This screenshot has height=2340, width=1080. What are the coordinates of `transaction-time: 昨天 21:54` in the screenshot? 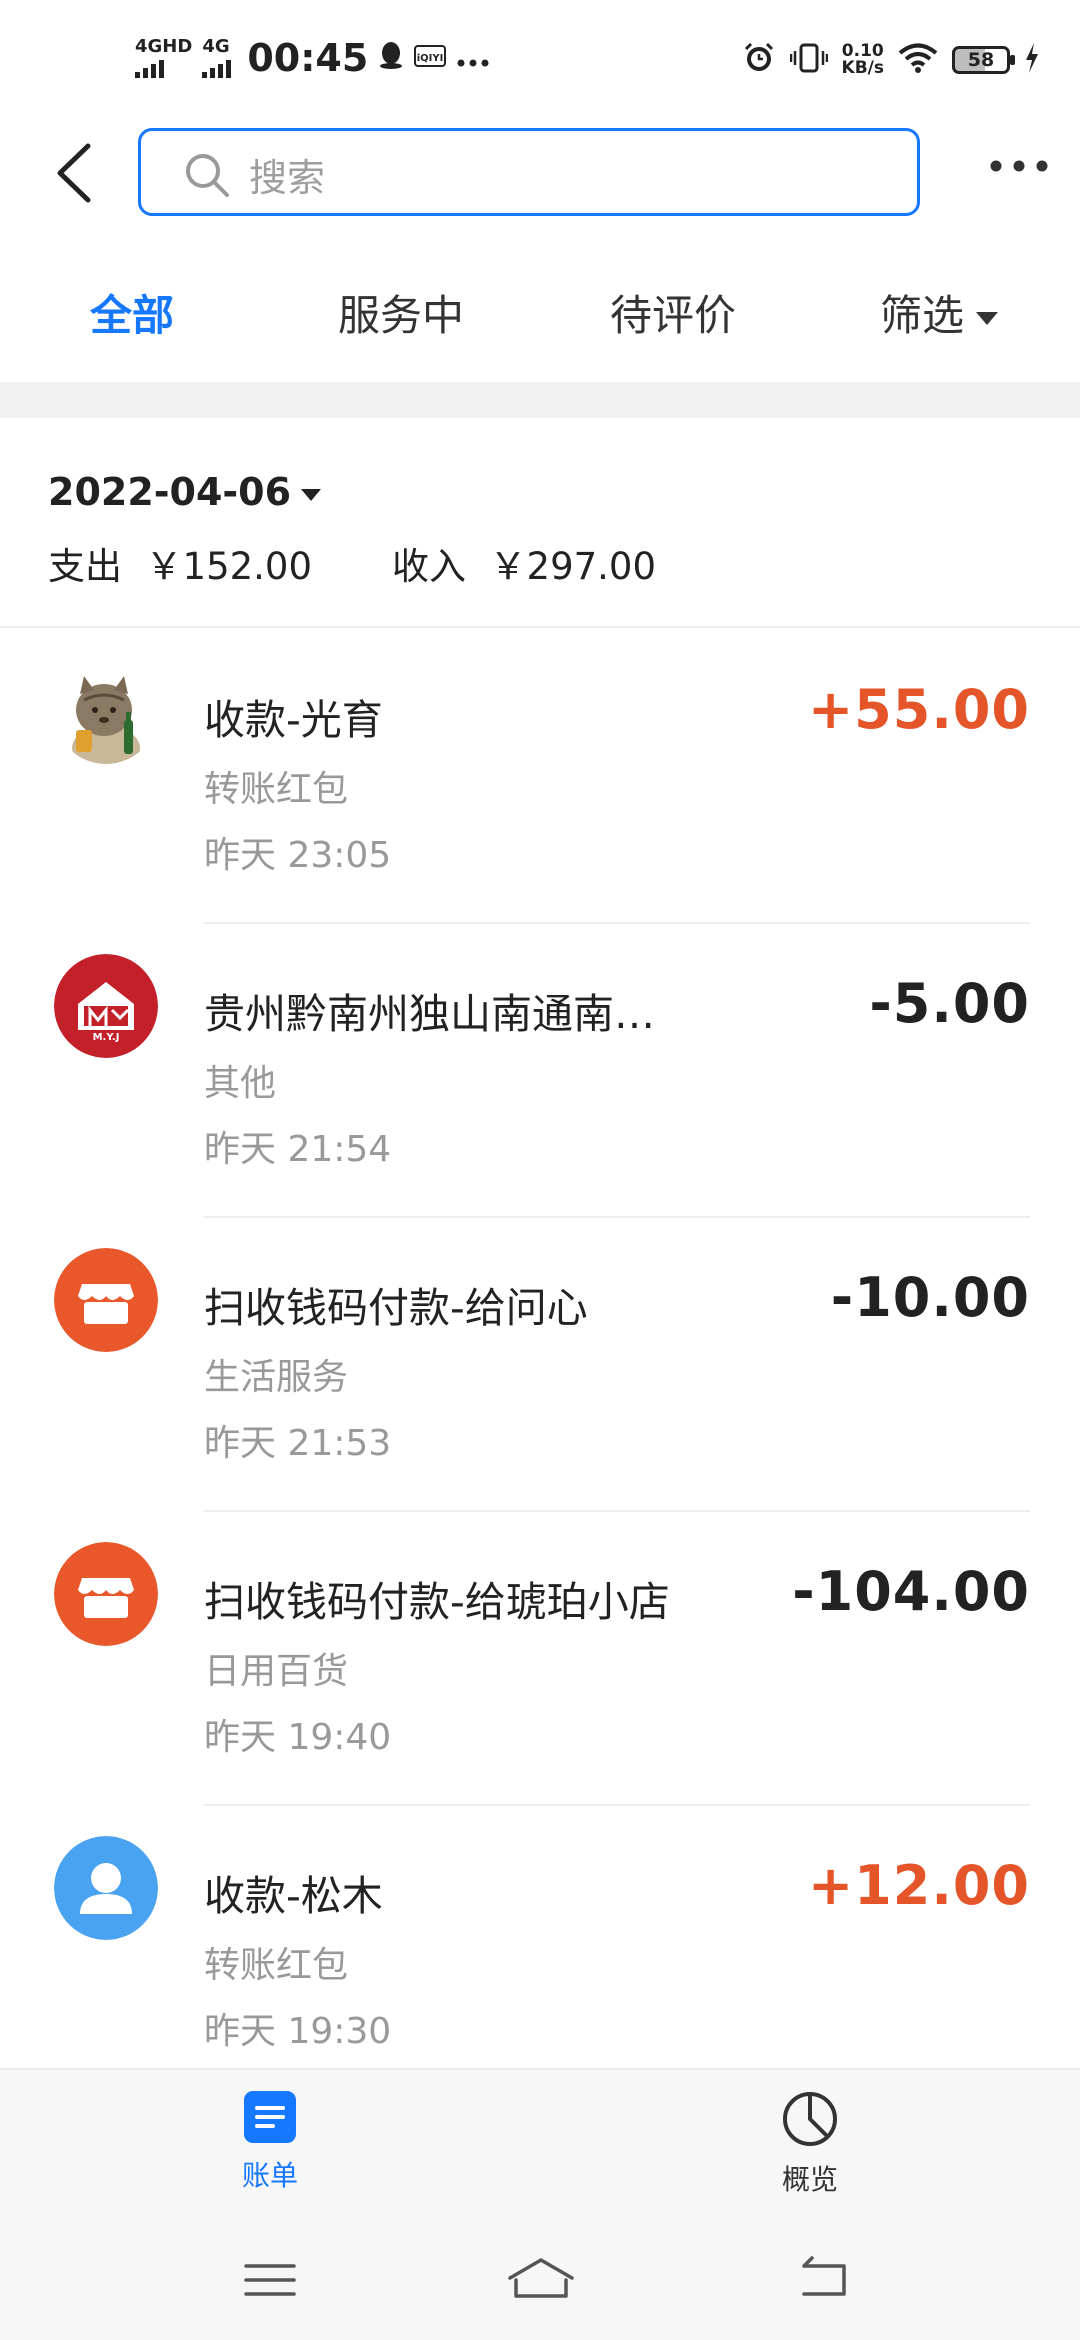 It's located at (298, 1149).